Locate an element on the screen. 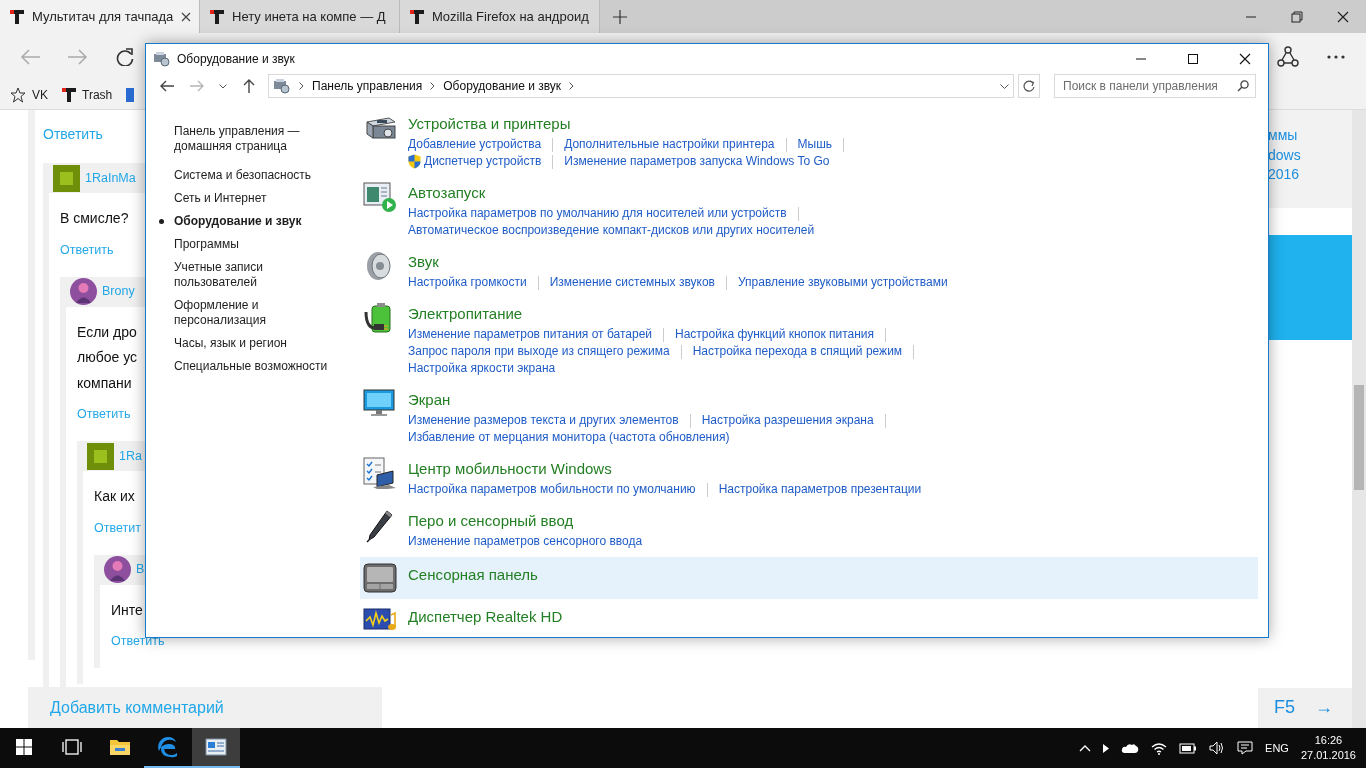 Image resolution: width=1366 pixels, height=768 pixels. browser-tab: Мультитач для тачпада is located at coordinates (100, 16).